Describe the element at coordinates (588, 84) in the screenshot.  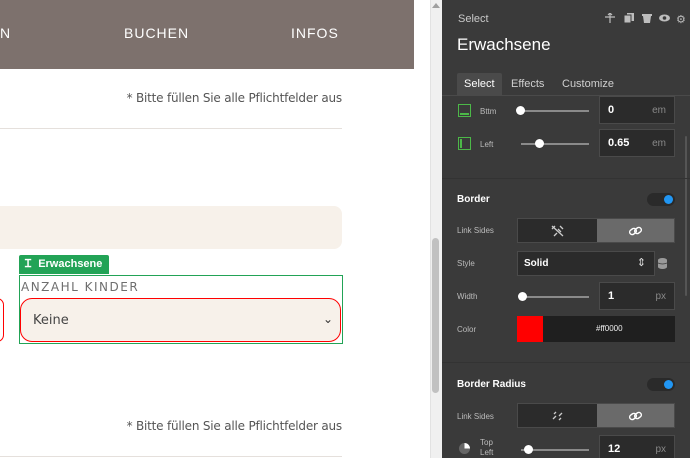
I see `tab-customize: Customize` at that location.